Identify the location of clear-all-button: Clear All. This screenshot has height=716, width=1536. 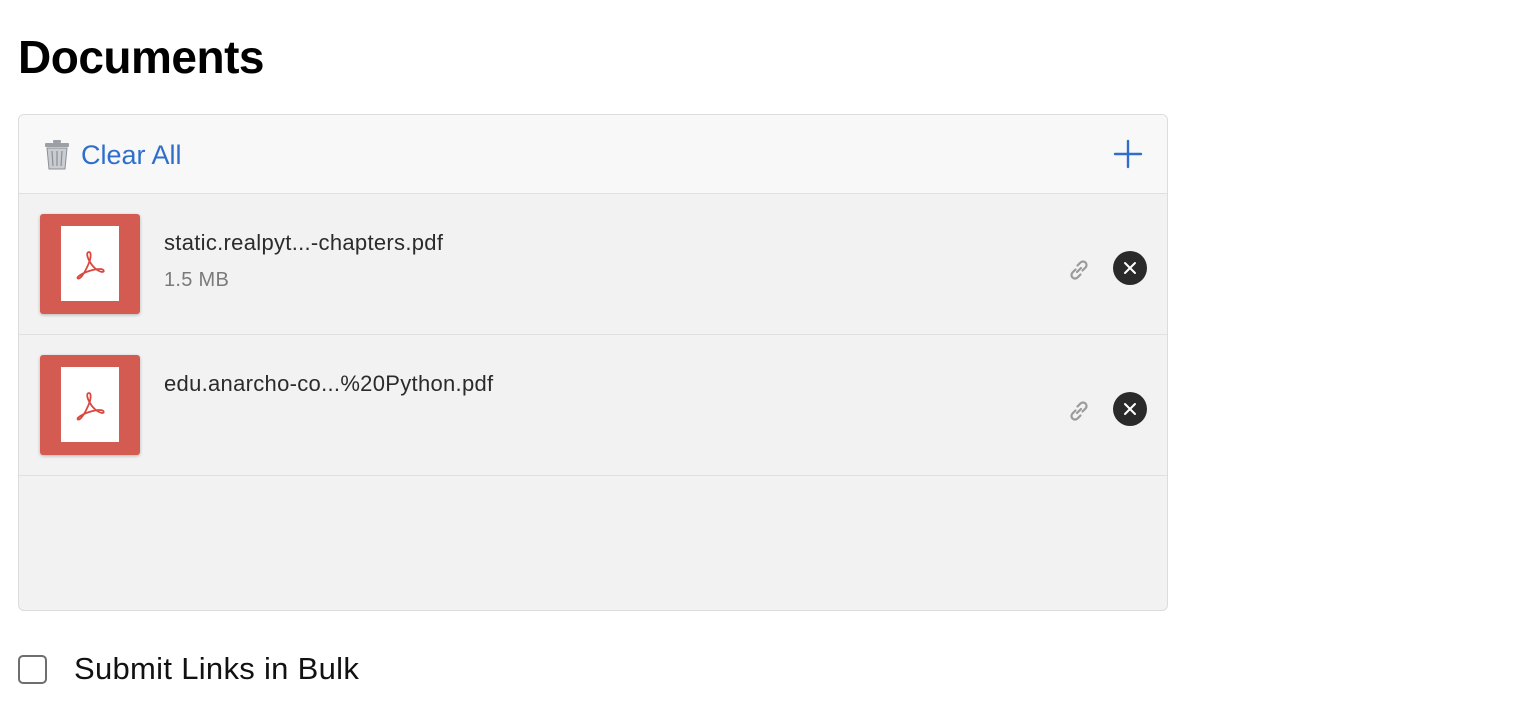
(112, 155).